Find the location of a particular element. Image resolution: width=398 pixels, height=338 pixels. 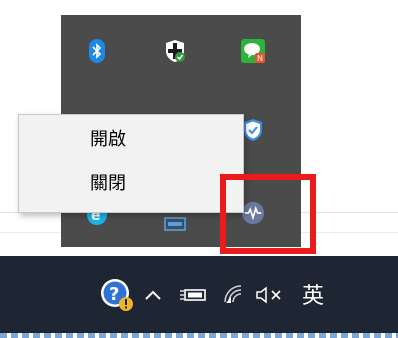

taskbar-bottom-border is located at coordinates (199, 335).